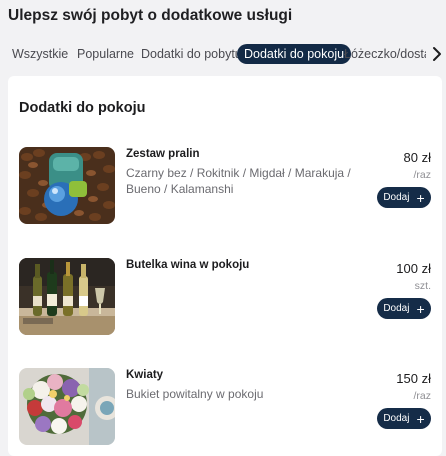 The image size is (446, 456). I want to click on item-price: 100 zł, so click(413, 268).